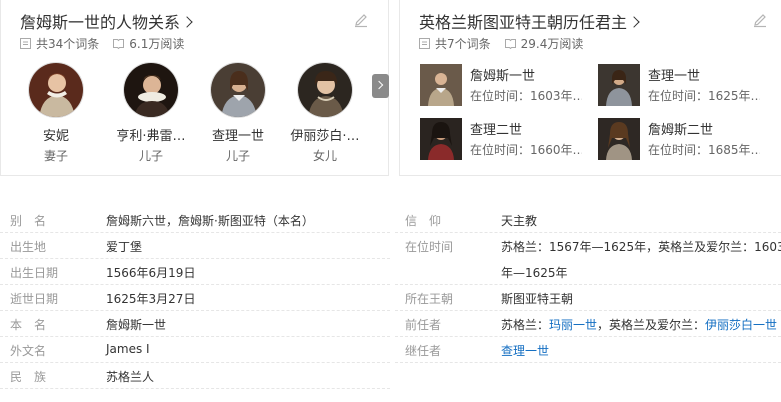 The image size is (781, 402). Describe the element at coordinates (588, 297) in the screenshot. I see `info-row-dynasty: 所在王朝 斯图亚特王朝` at that location.